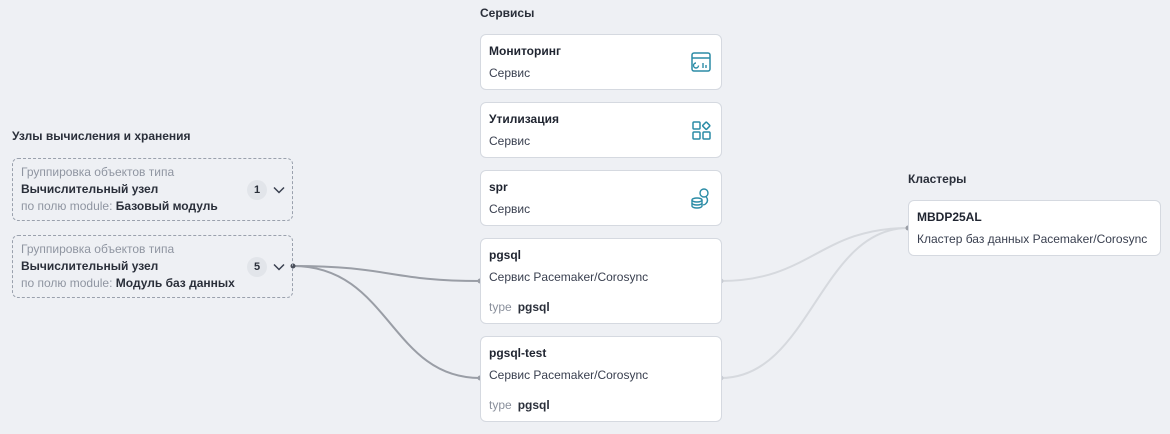 The width and height of the screenshot is (1170, 434). What do you see at coordinates (498, 187) in the screenshot?
I see `card-name: spr` at bounding box center [498, 187].